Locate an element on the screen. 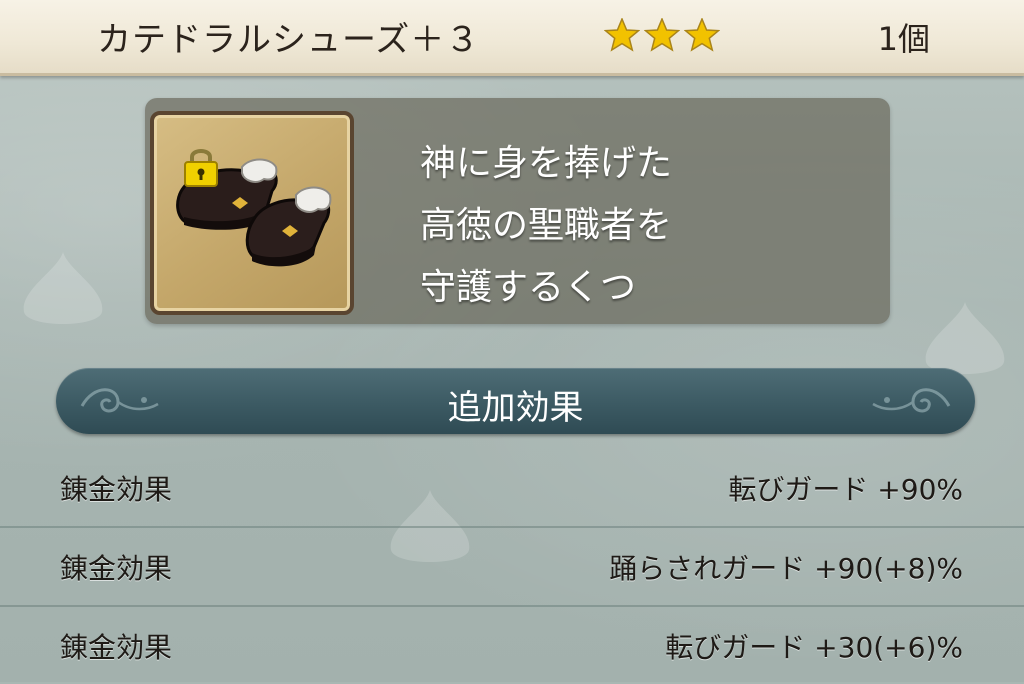 This screenshot has height=684, width=1024. description-line: 高徳の聖職者を is located at coordinates (546, 225).